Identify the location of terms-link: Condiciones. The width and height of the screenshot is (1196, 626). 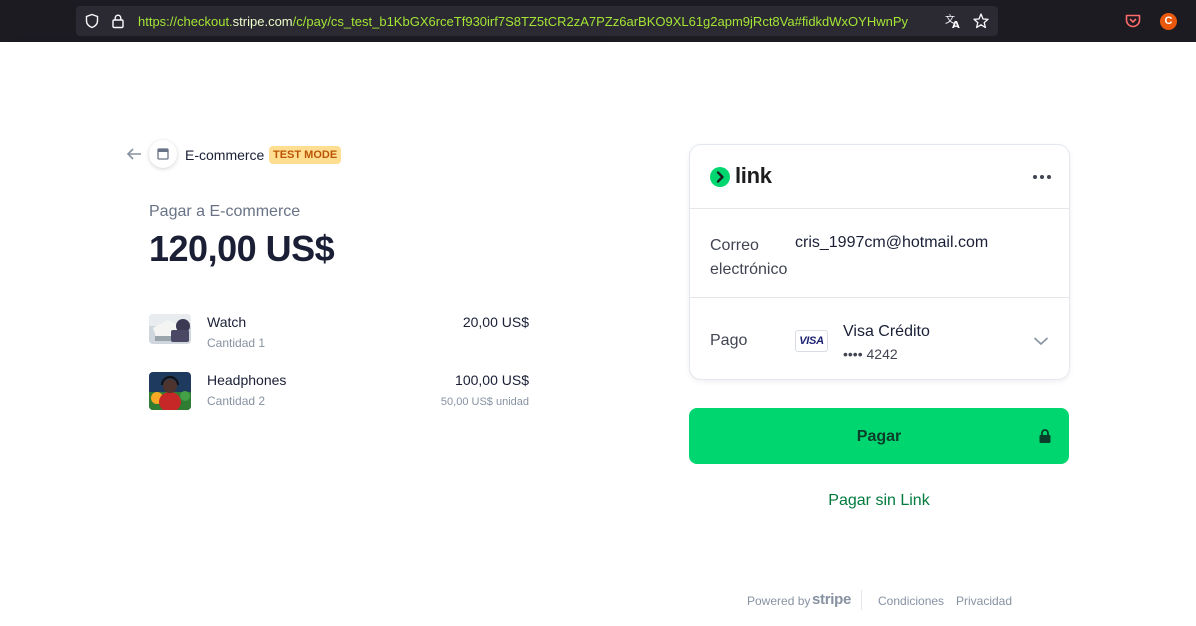
(911, 601).